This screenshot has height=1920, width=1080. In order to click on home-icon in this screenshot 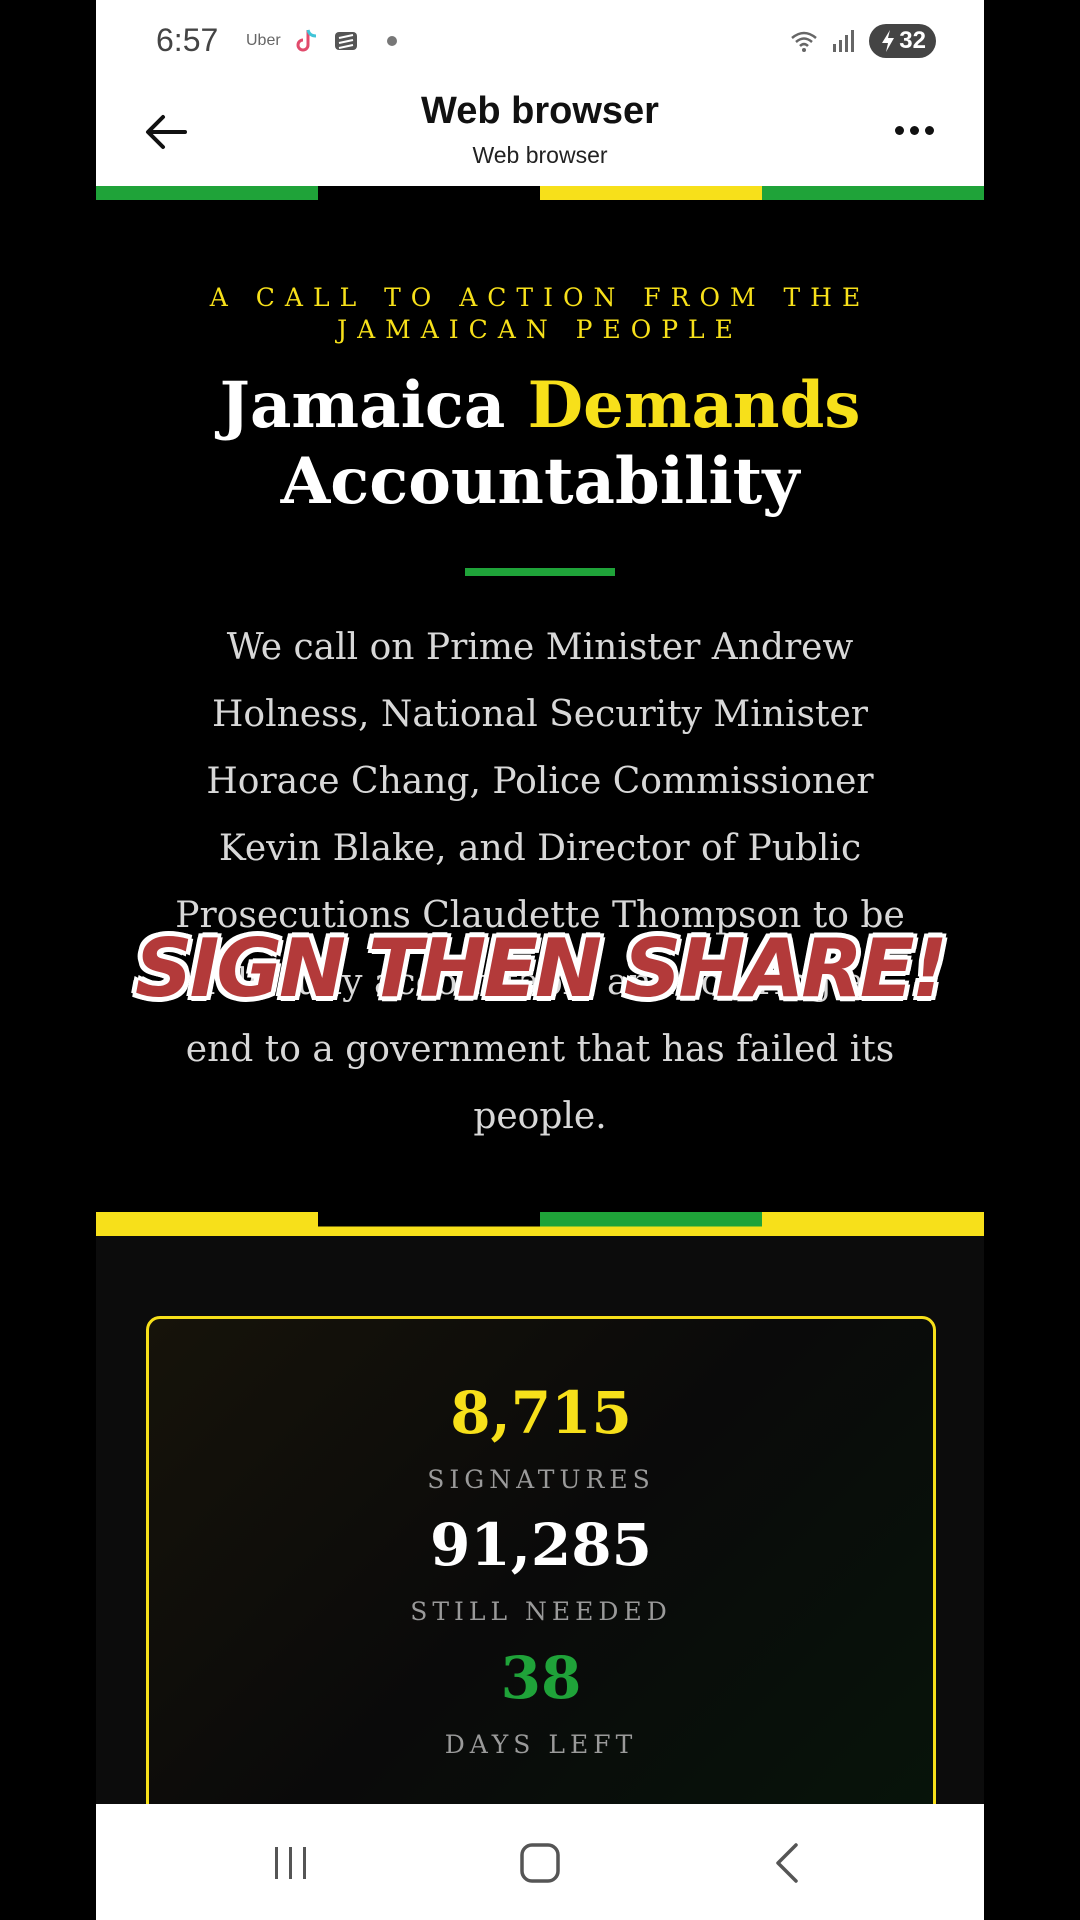, I will do `click(540, 1863)`.